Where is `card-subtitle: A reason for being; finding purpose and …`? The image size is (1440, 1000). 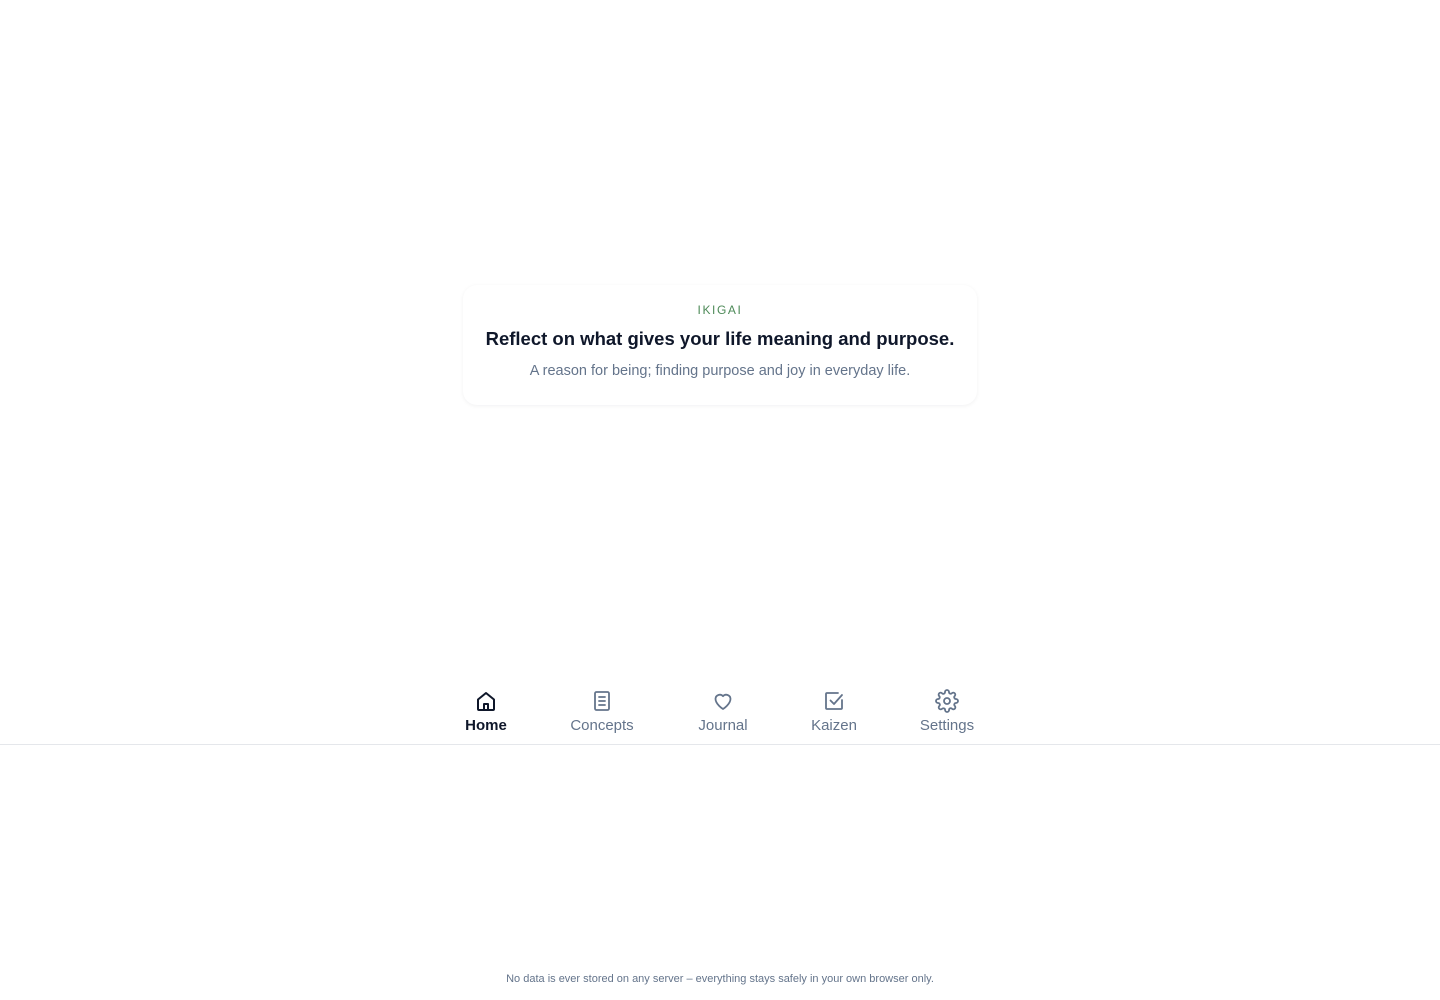
card-subtitle: A reason for being; finding purpose and … is located at coordinates (720, 371).